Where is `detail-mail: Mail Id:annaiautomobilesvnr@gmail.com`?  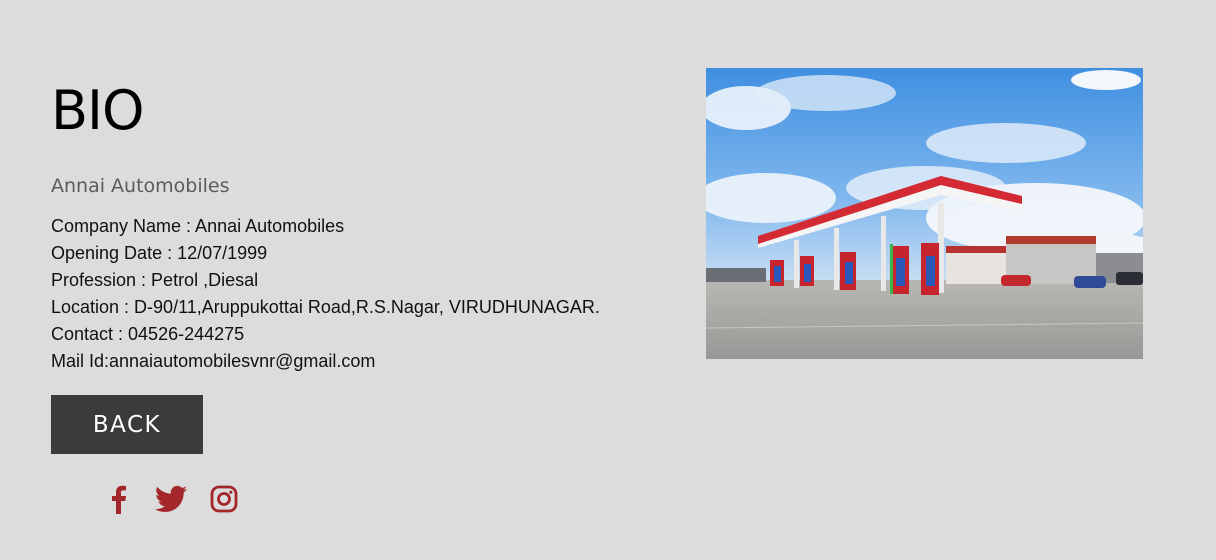 detail-mail: Mail Id:annaiautomobilesvnr@gmail.com is located at coordinates (213, 361).